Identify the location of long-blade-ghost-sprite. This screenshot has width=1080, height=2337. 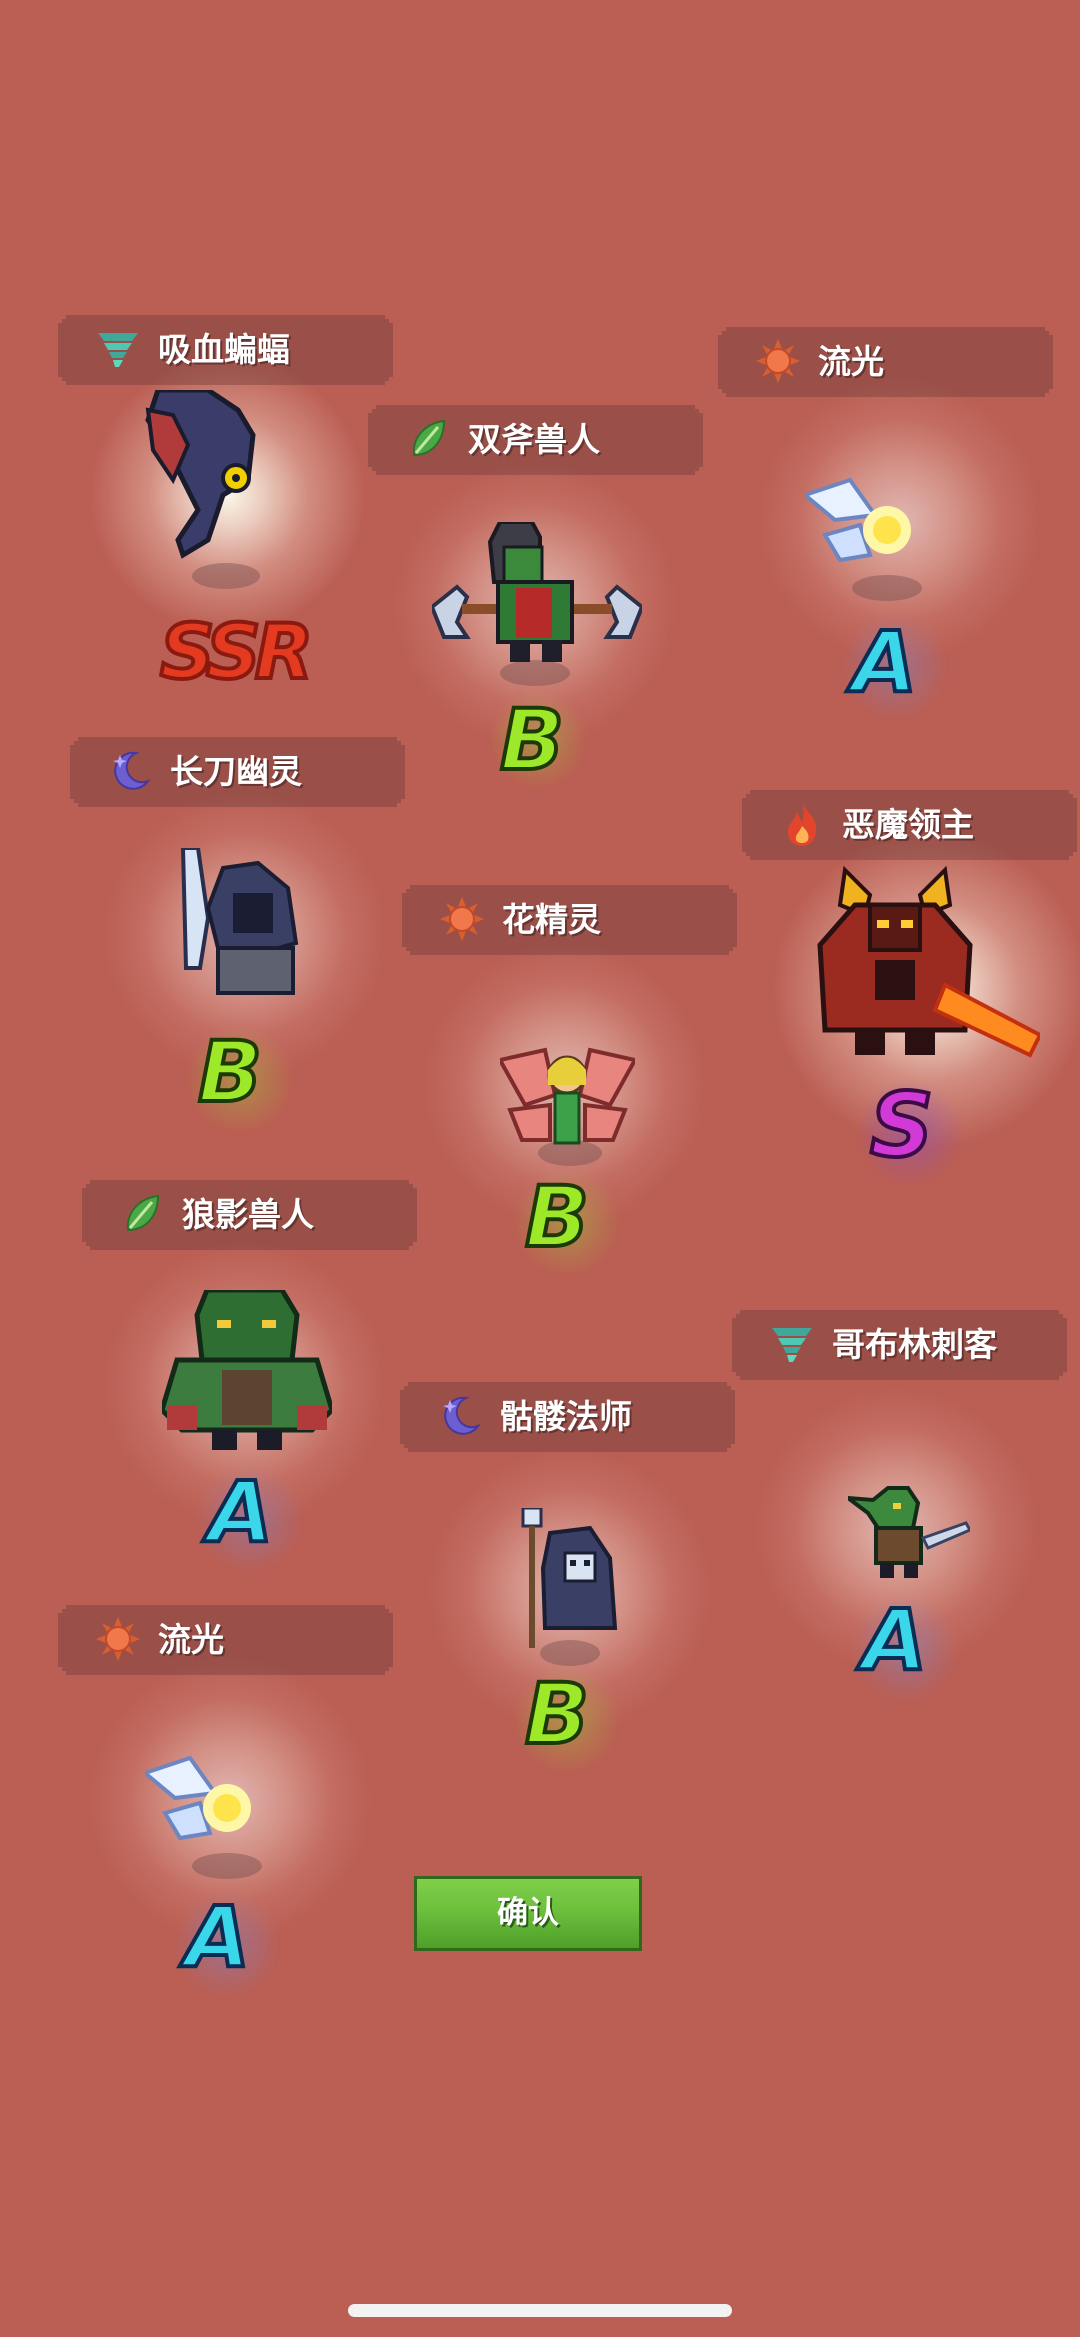
(239, 921).